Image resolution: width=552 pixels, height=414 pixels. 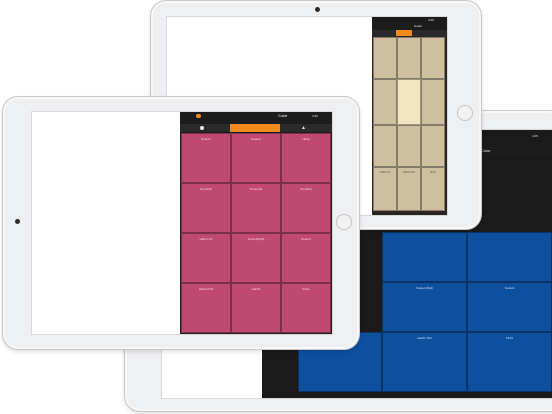 What do you see at coordinates (409, 146) in the screenshot?
I see `beige-pad-r3c2` at bounding box center [409, 146].